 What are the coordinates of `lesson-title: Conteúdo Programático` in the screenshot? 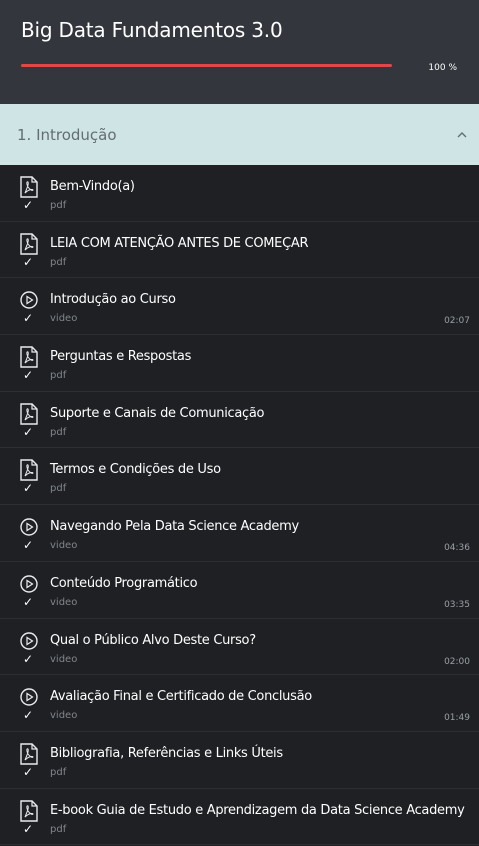 It's located at (124, 583).